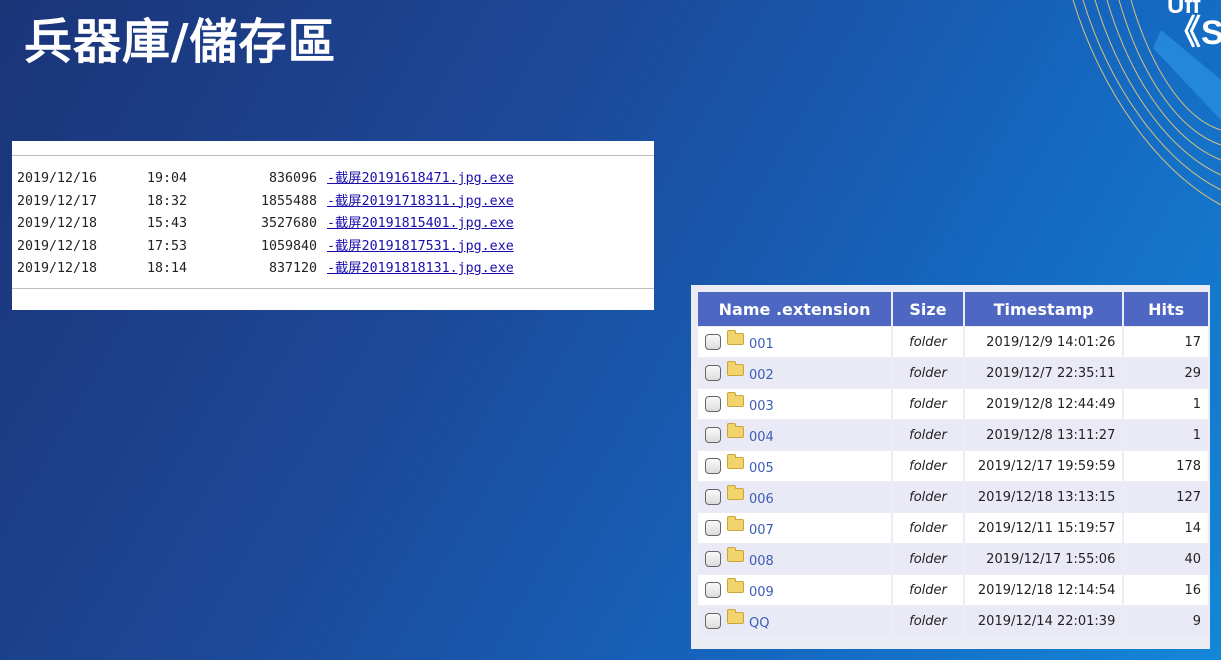  I want to click on file-table-header: Name .extension Size Timestamp Hits, so click(953, 309).